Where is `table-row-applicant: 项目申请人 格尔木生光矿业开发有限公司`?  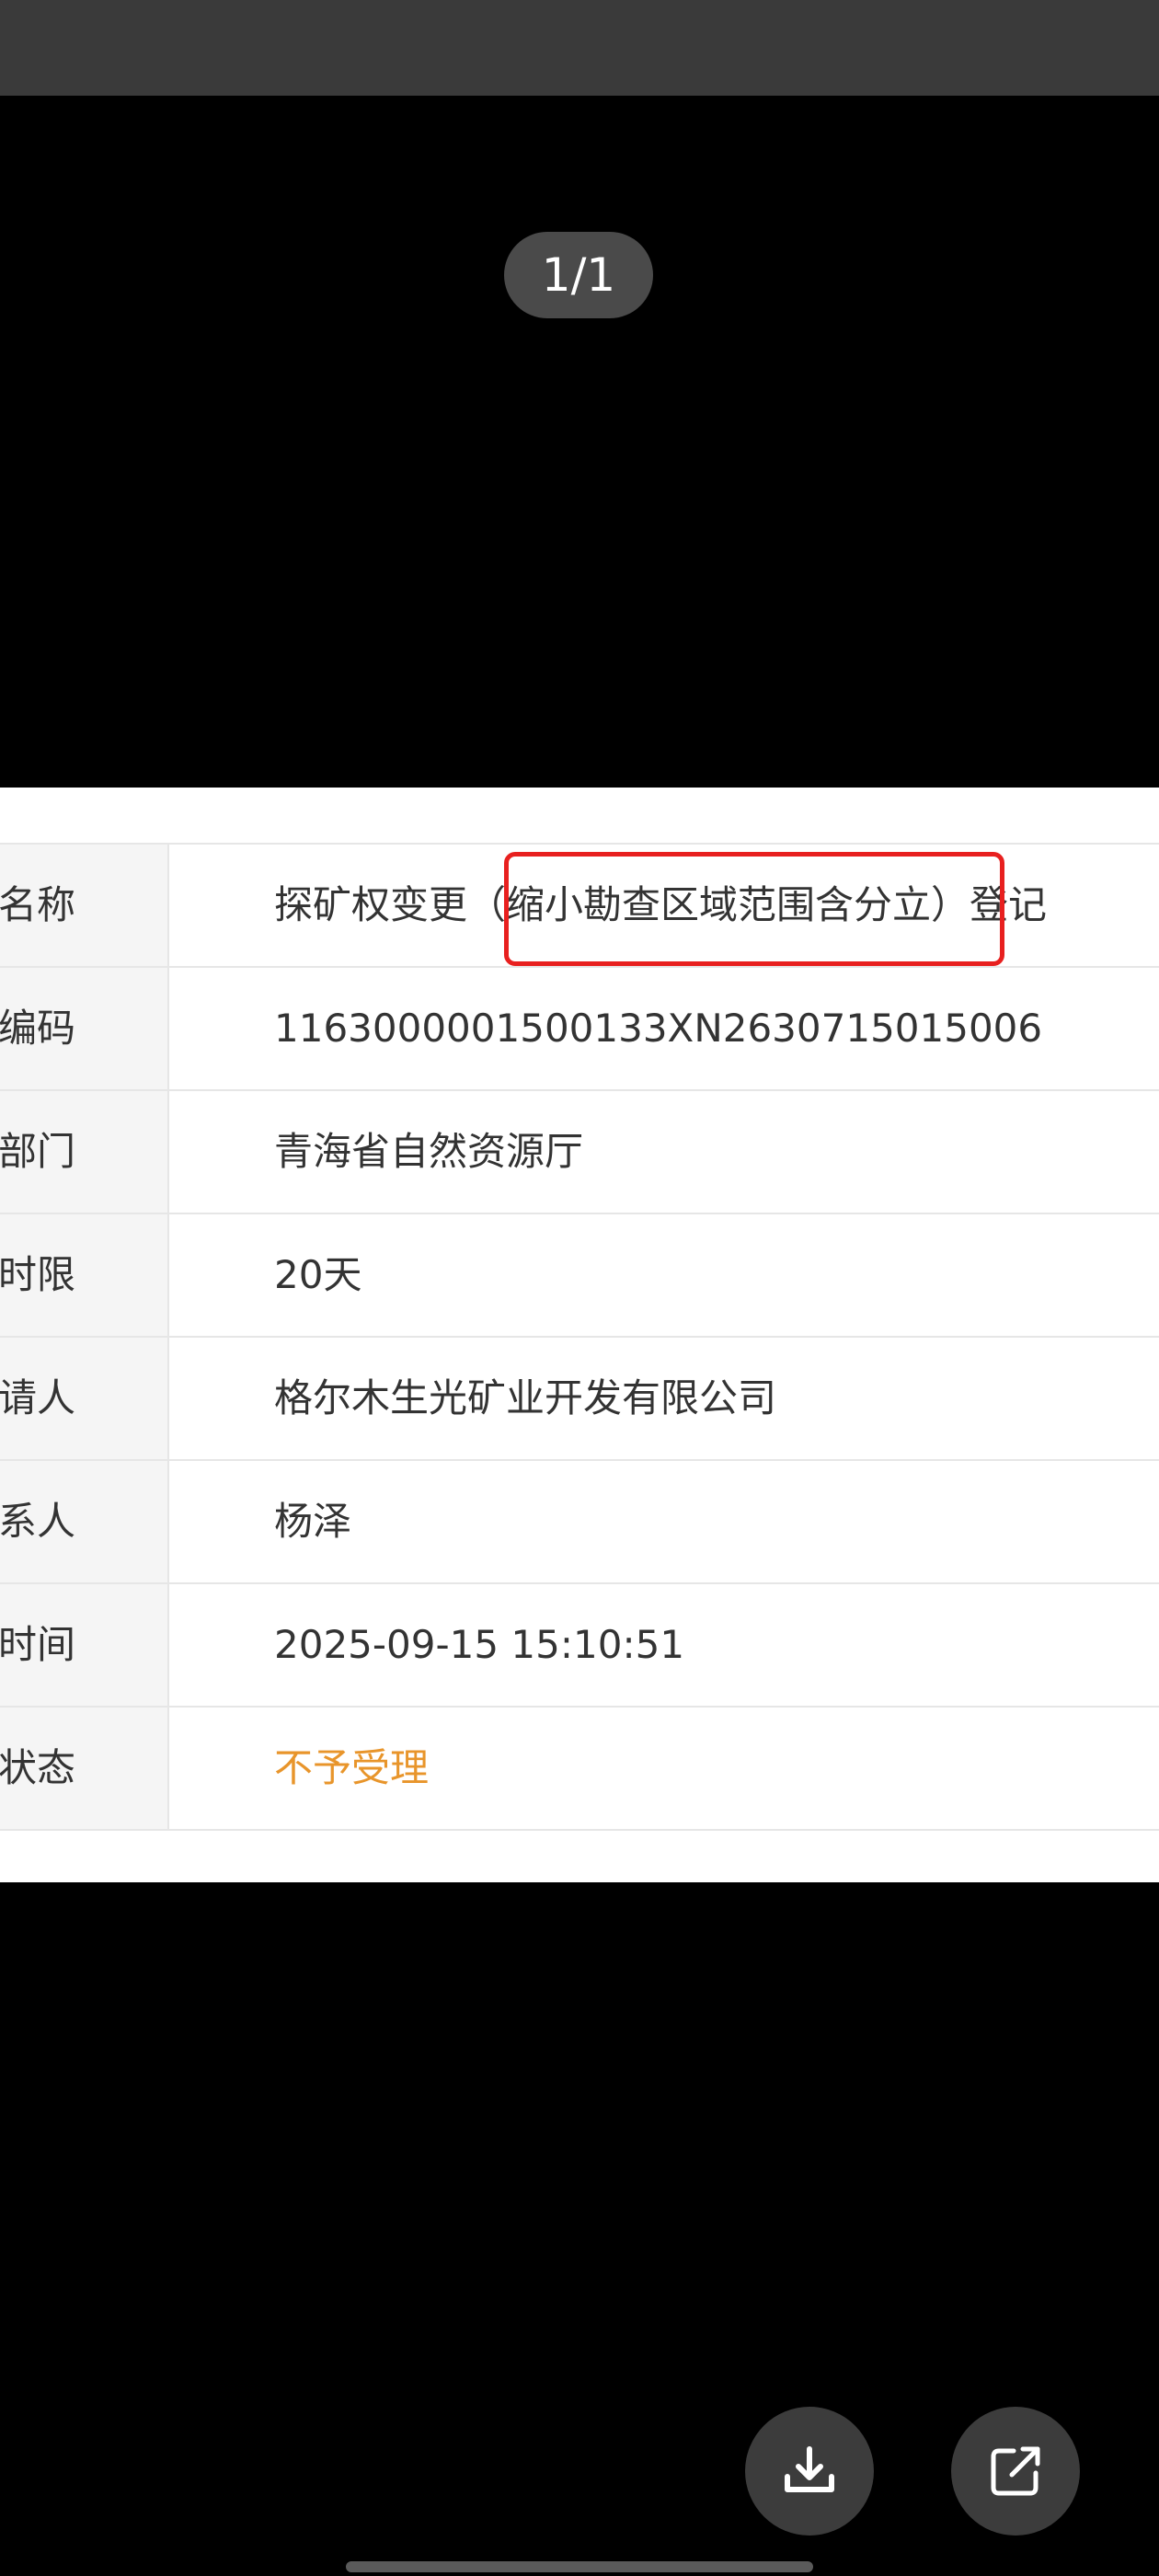 table-row-applicant: 项目申请人 格尔木生光矿业开发有限公司 is located at coordinates (579, 1399).